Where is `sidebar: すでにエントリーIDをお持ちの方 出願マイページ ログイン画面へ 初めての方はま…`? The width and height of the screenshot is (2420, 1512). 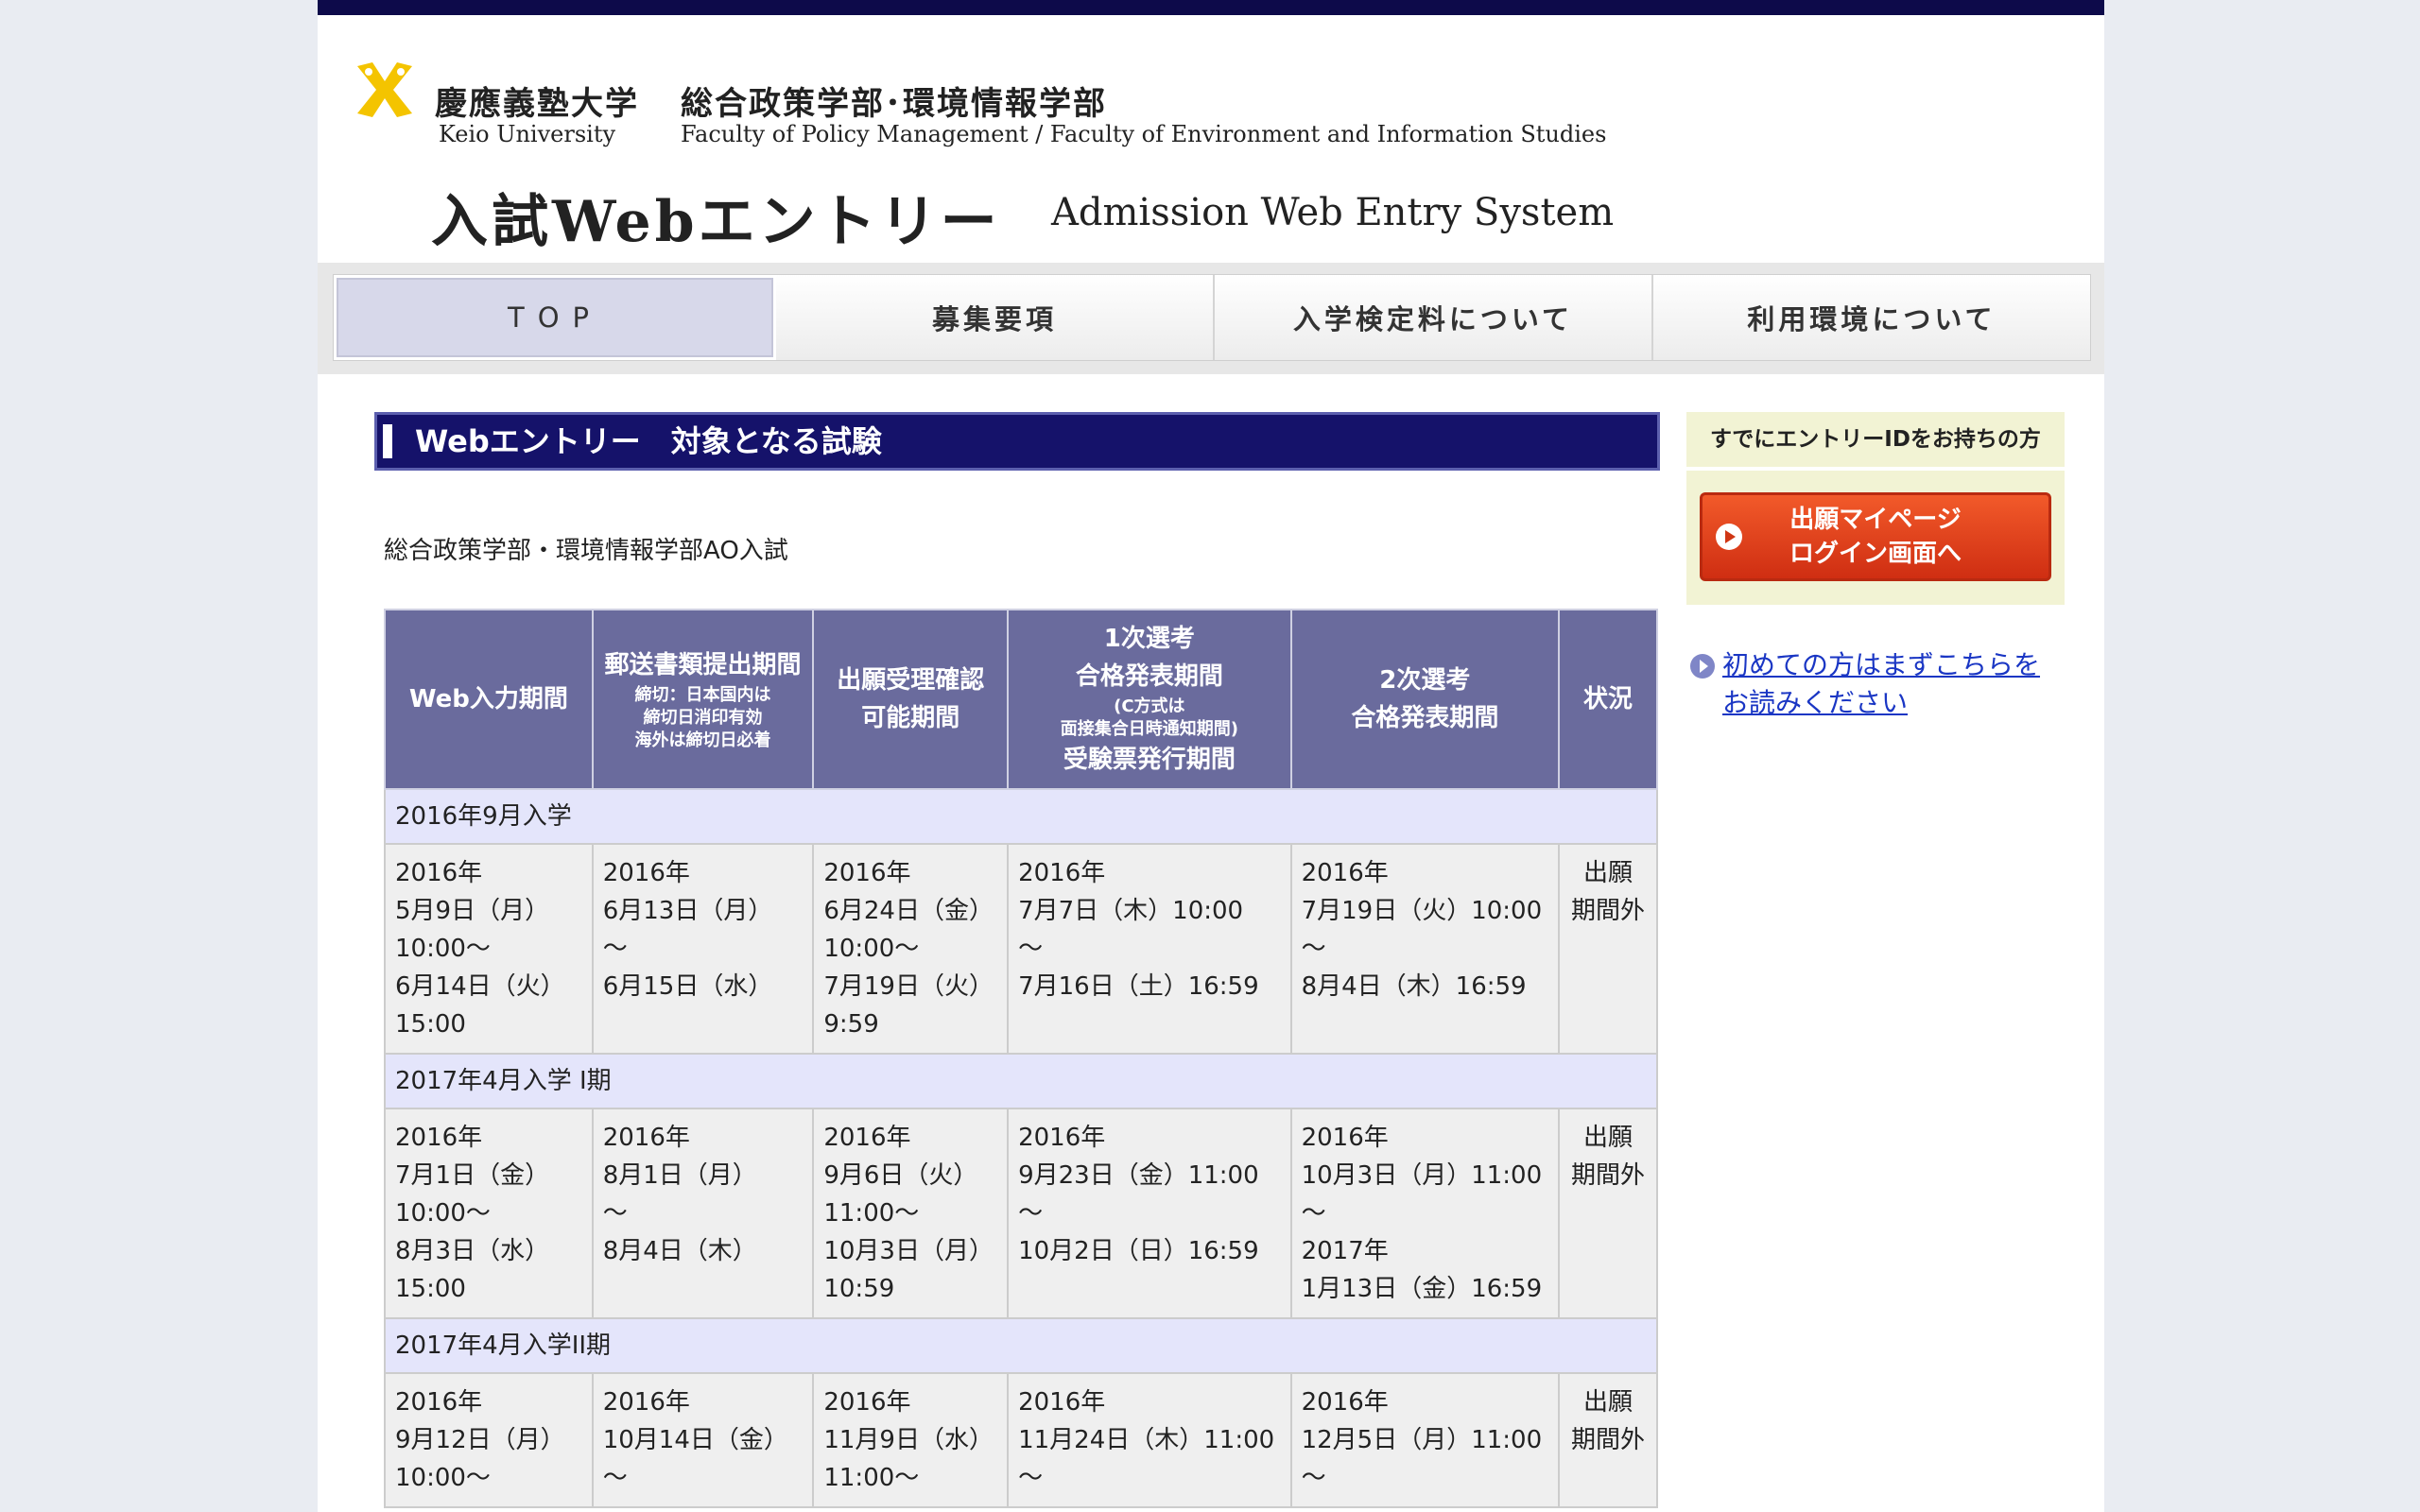
sidebar: すでにエントリーIDをお持ちの方 出願マイページ ログイン画面へ 初めての方はま… is located at coordinates (1875, 567).